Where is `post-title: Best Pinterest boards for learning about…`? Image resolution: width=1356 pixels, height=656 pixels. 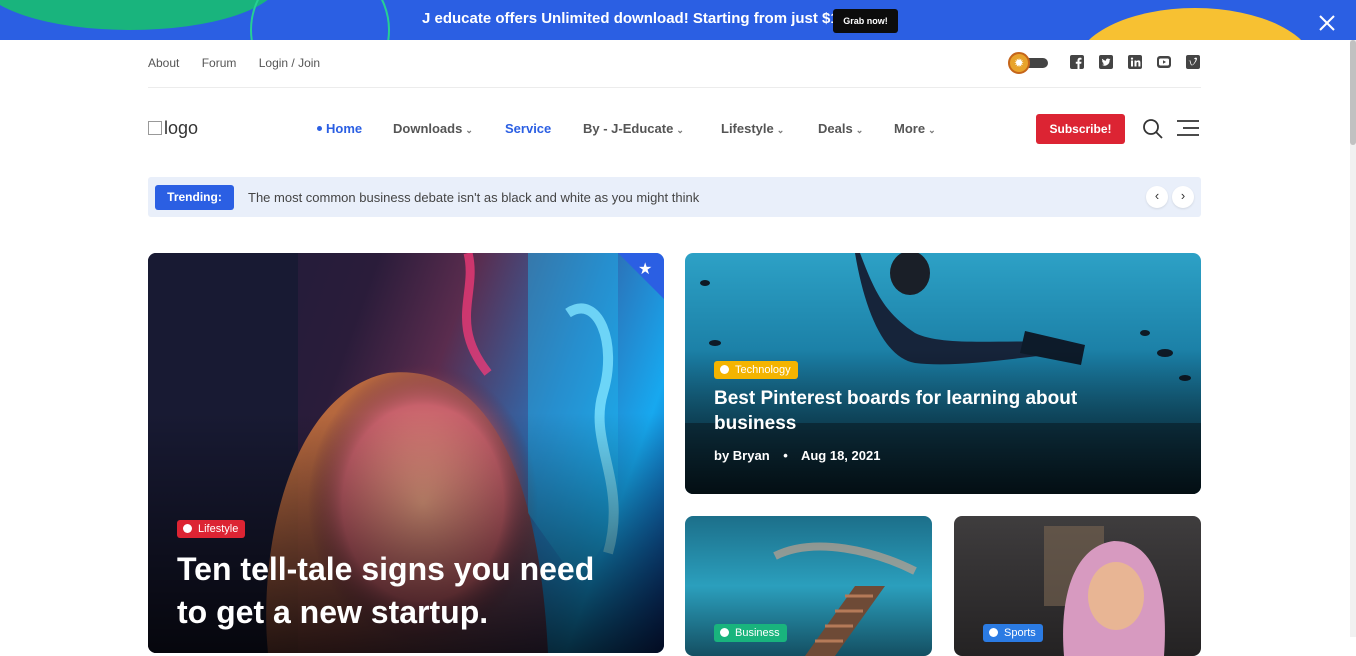 post-title: Best Pinterest boards for learning about… is located at coordinates (949, 411).